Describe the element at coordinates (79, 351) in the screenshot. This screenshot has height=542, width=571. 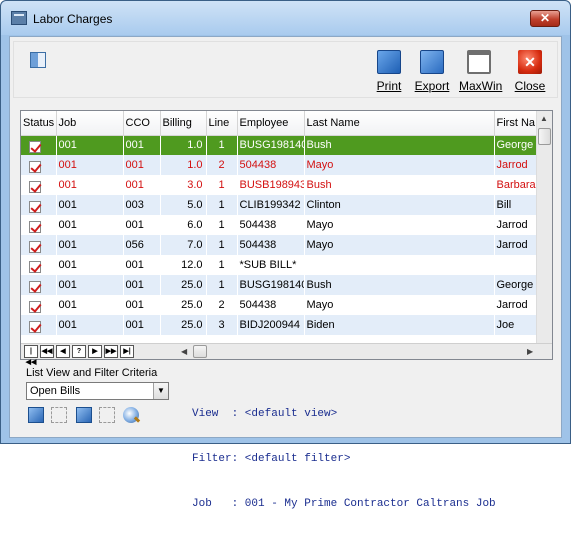
I see `nav-help-button: ?` at that location.